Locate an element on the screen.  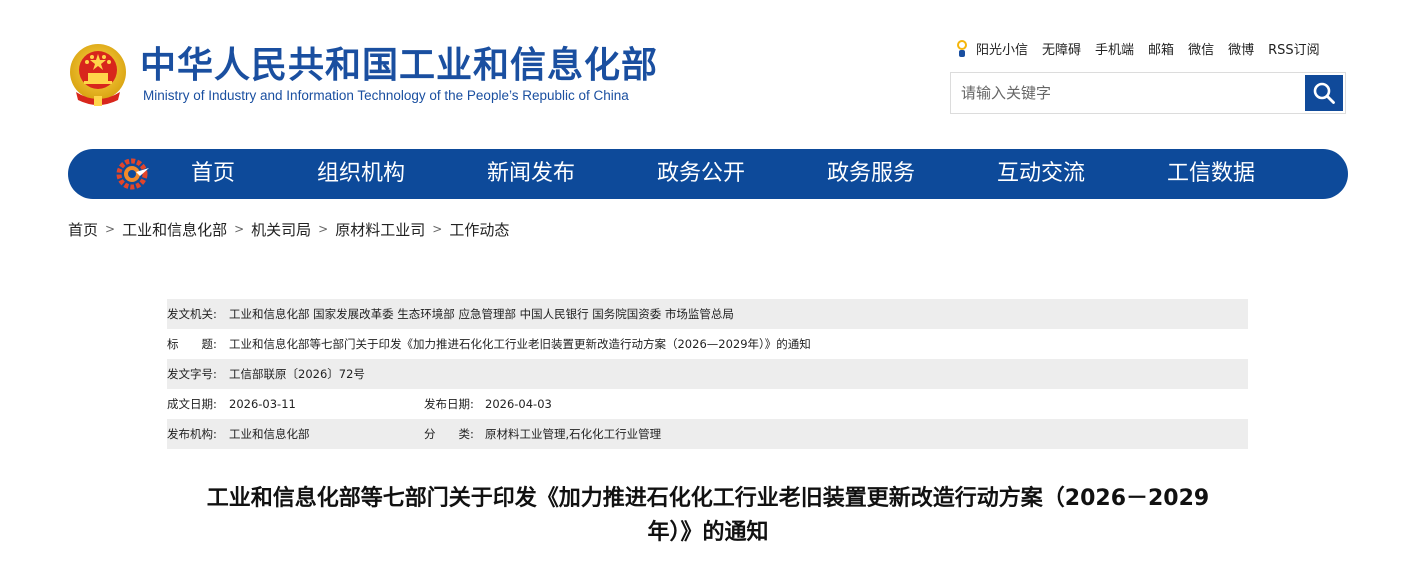
nav-item-interaction: 互动交流 is located at coordinates (1041, 174).